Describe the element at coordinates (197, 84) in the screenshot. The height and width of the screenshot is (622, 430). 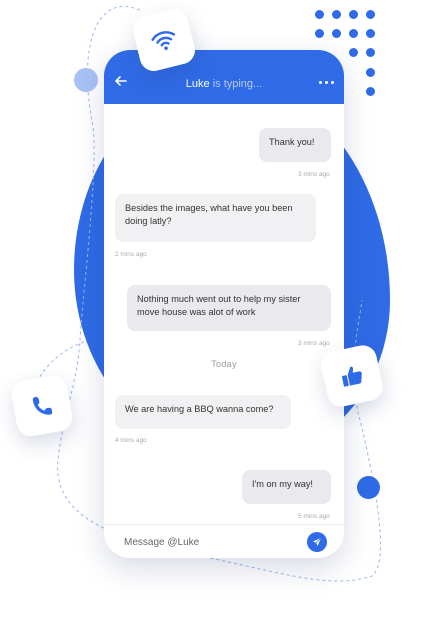
I see `contact-name: Luke` at that location.